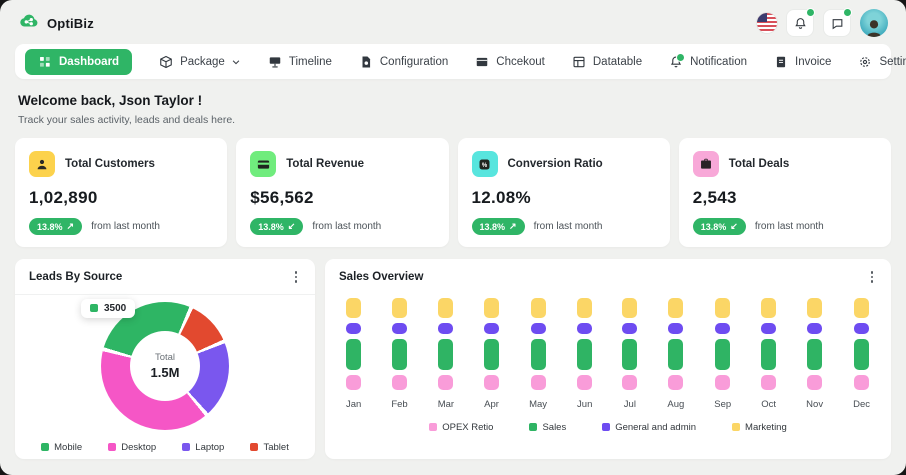 Image resolution: width=906 pixels, height=475 pixels. What do you see at coordinates (759, 427) in the screenshot?
I see `legend-item-marketing: Marketing` at bounding box center [759, 427].